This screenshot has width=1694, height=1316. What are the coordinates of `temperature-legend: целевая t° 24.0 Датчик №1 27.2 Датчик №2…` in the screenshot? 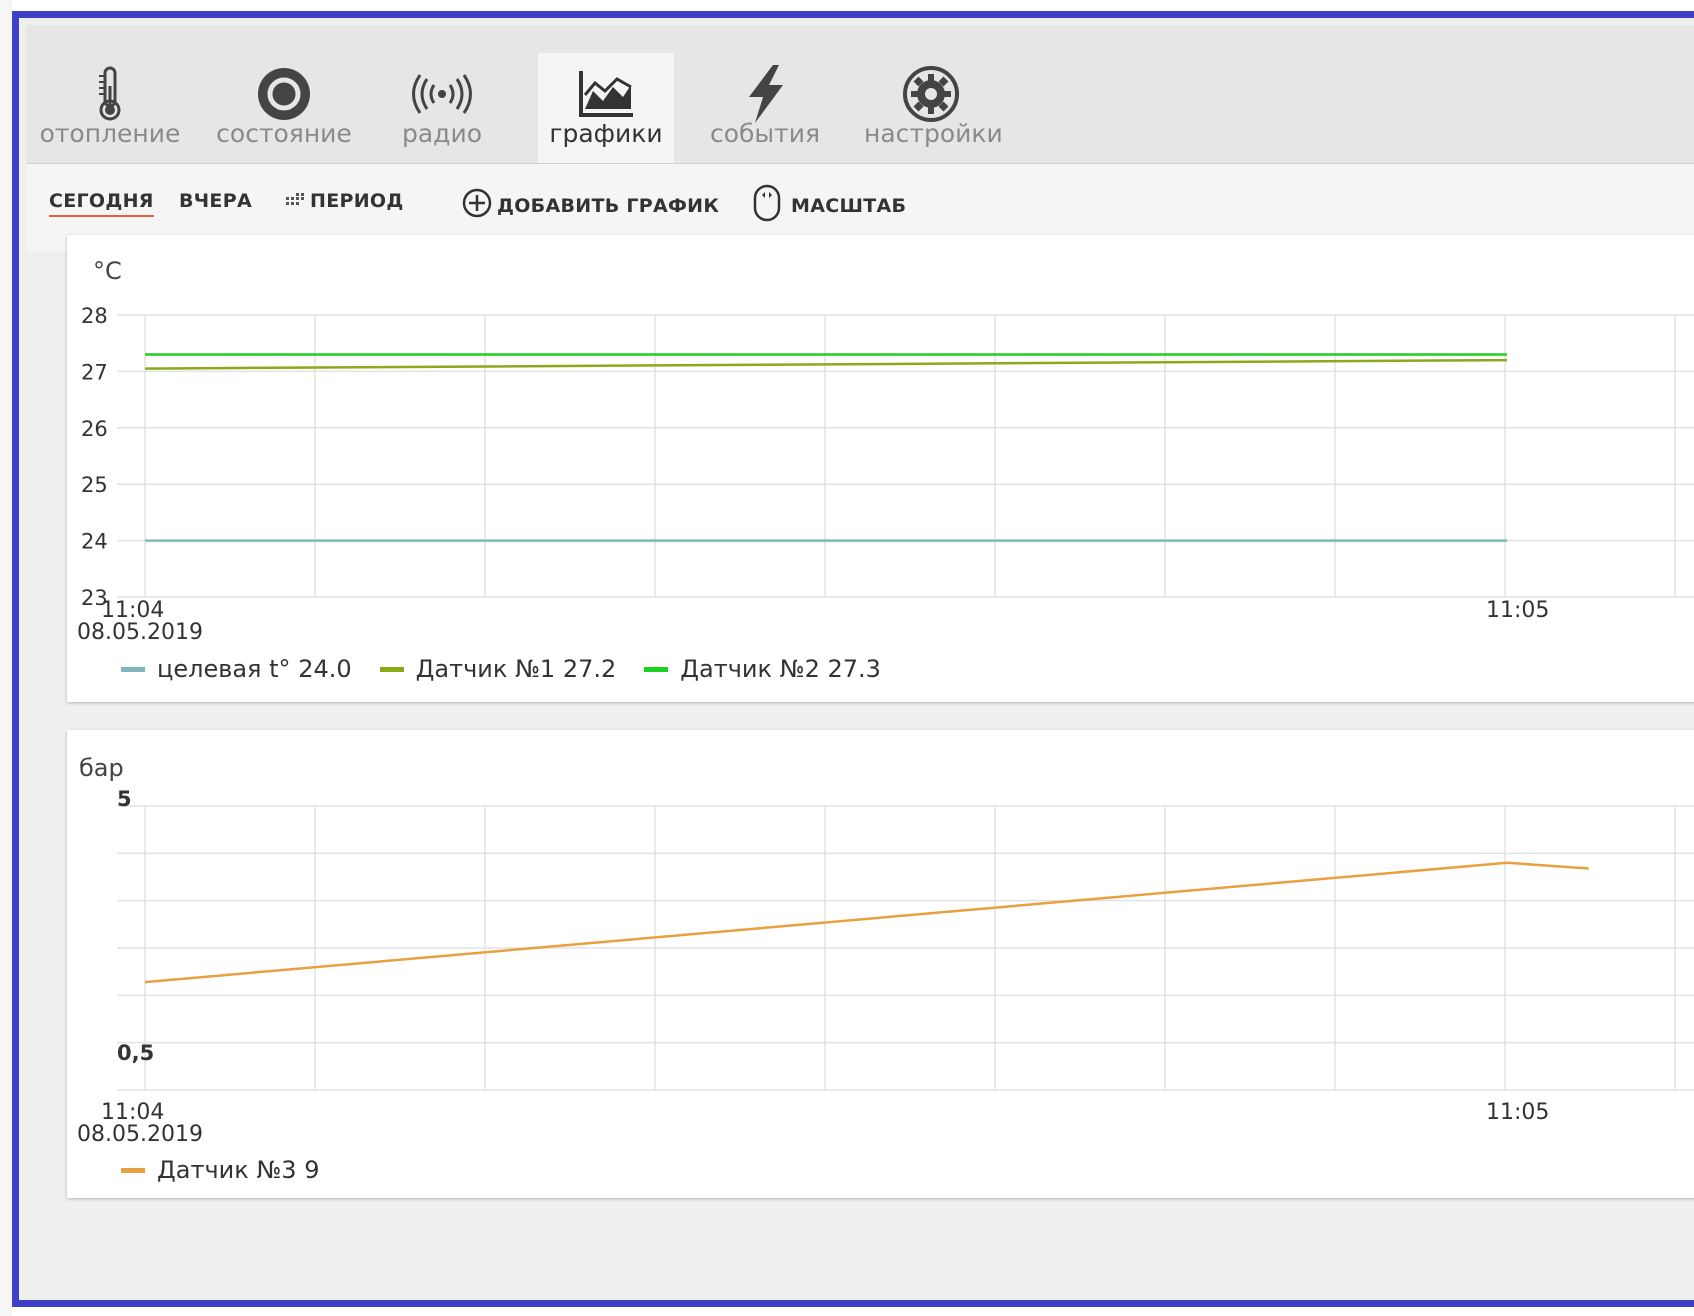 It's located at (515, 669).